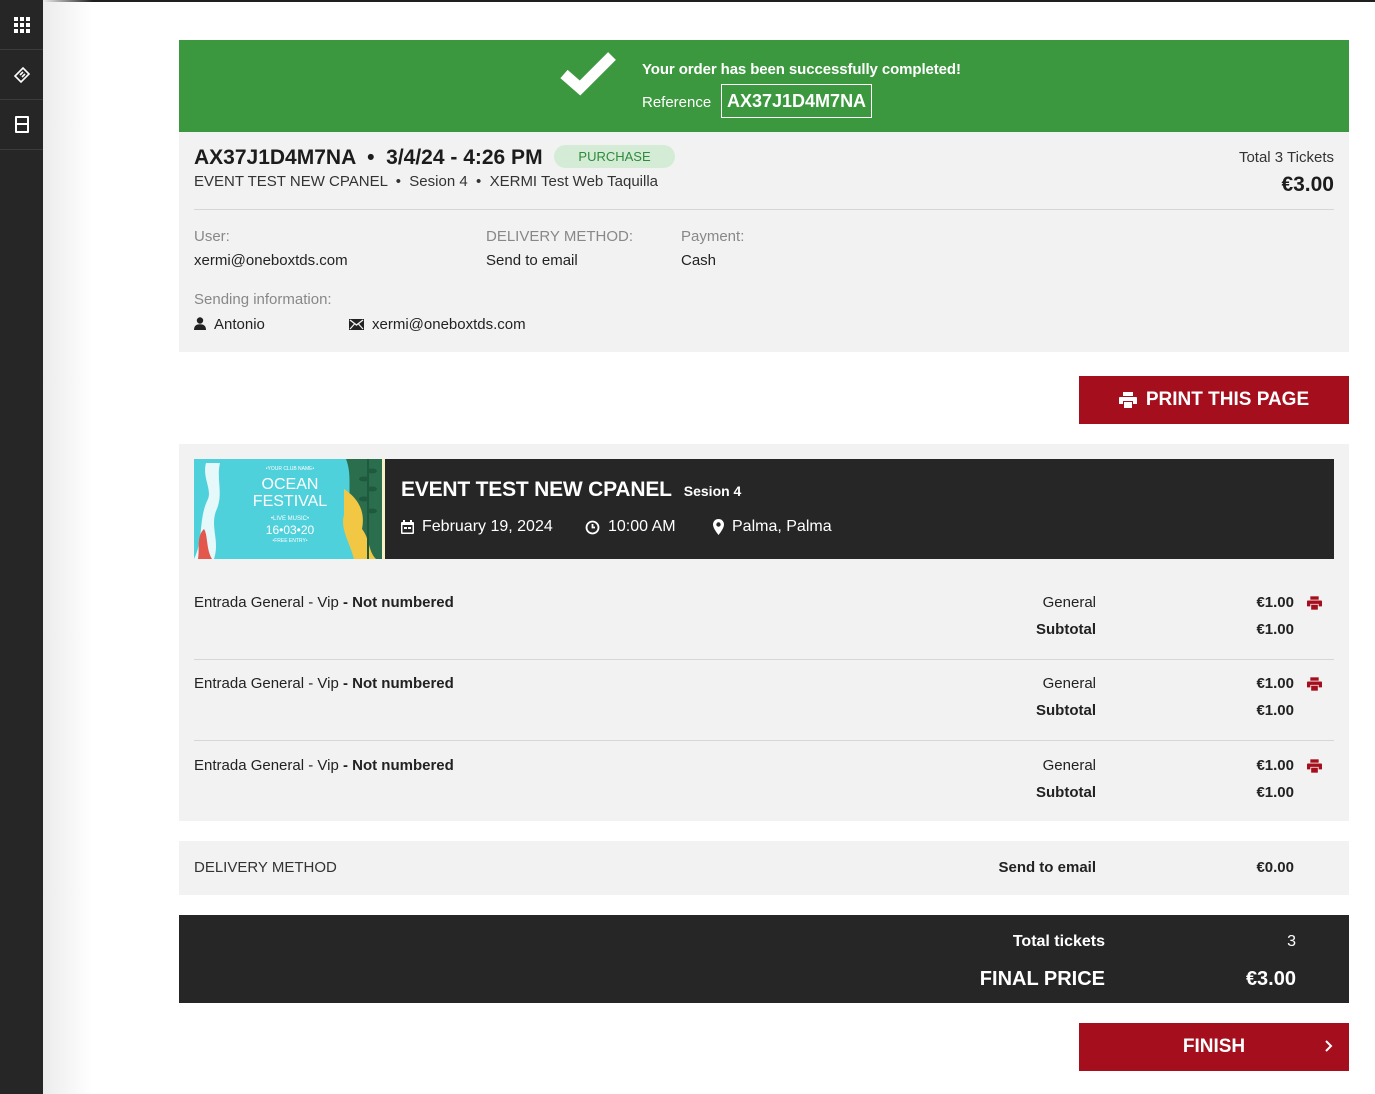 The height and width of the screenshot is (1094, 1375). What do you see at coordinates (1307, 184) in the screenshot?
I see `total-amount: €3.00` at bounding box center [1307, 184].